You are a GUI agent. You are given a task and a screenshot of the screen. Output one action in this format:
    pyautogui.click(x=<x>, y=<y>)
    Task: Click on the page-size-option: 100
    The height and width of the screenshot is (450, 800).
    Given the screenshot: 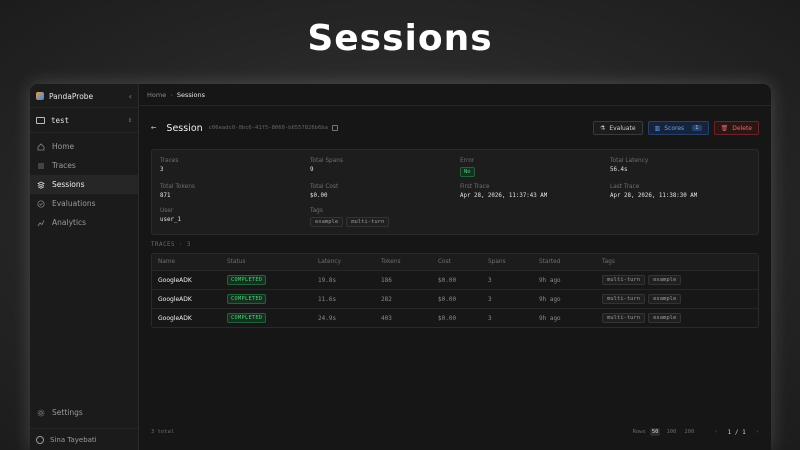 What is the action you would take?
    pyautogui.click(x=671, y=432)
    